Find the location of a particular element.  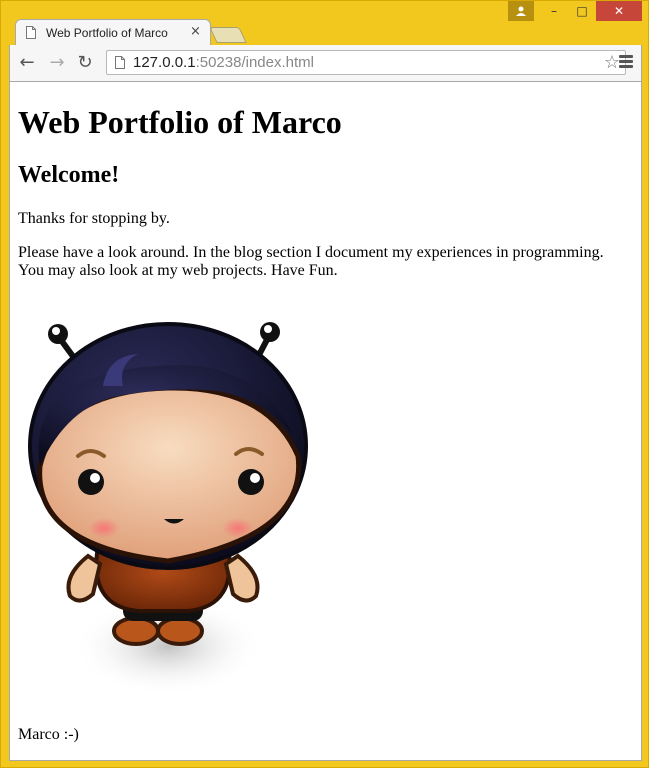

reload-button: ↻ is located at coordinates (85, 62).